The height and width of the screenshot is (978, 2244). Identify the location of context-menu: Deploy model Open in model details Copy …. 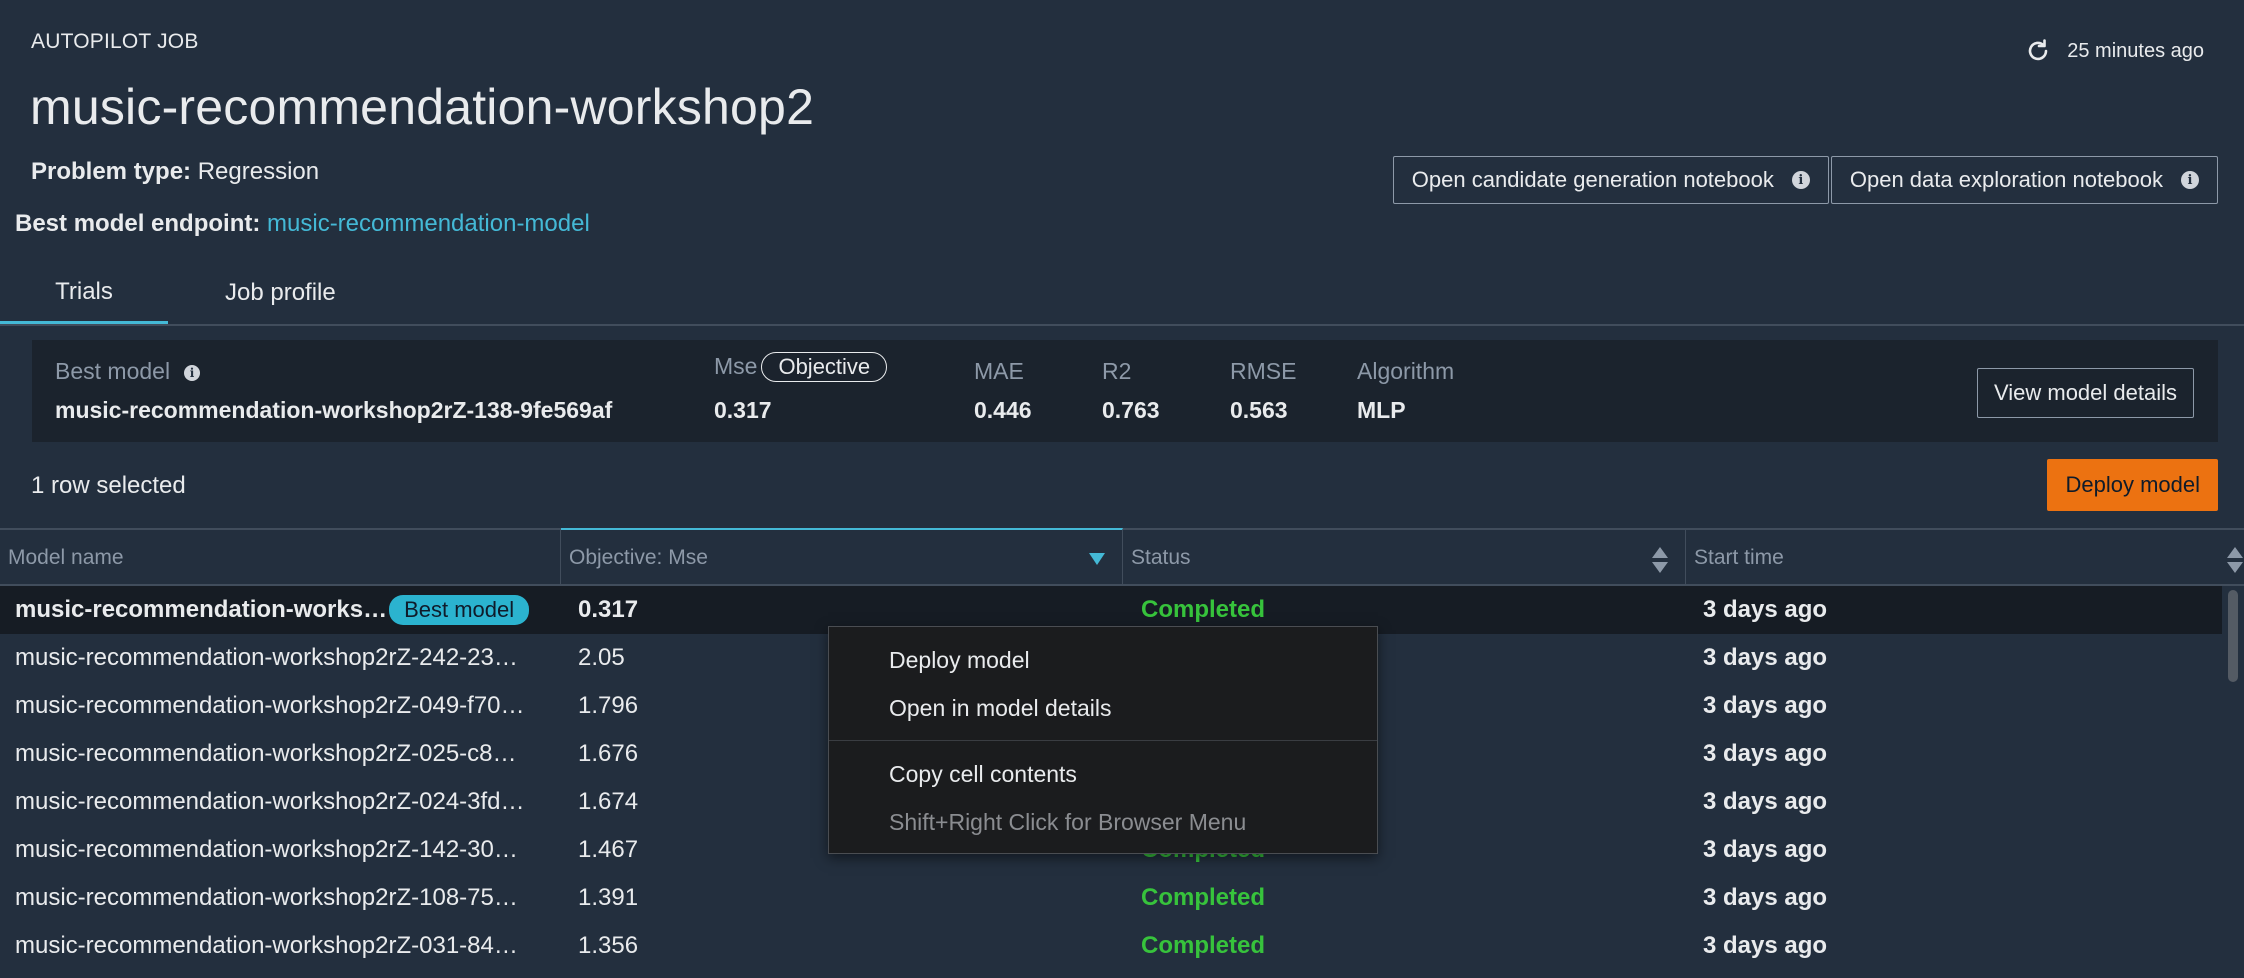
(1103, 740).